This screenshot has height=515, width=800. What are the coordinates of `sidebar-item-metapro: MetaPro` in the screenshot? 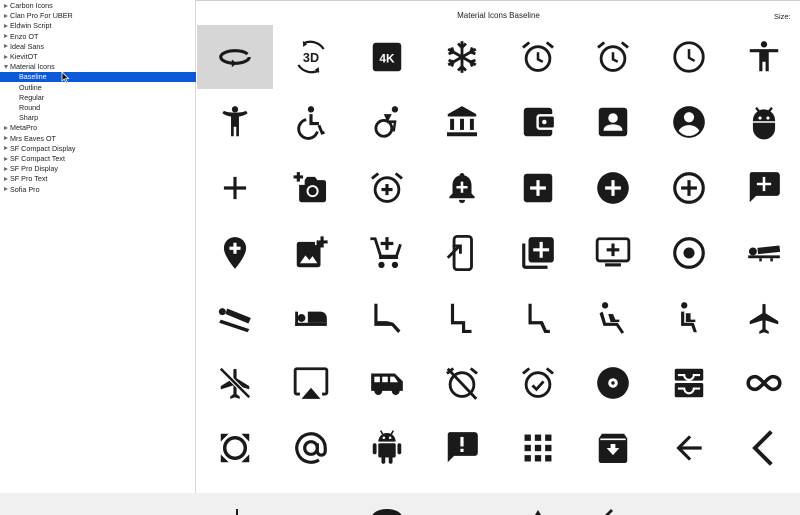 It's located at (98, 128).